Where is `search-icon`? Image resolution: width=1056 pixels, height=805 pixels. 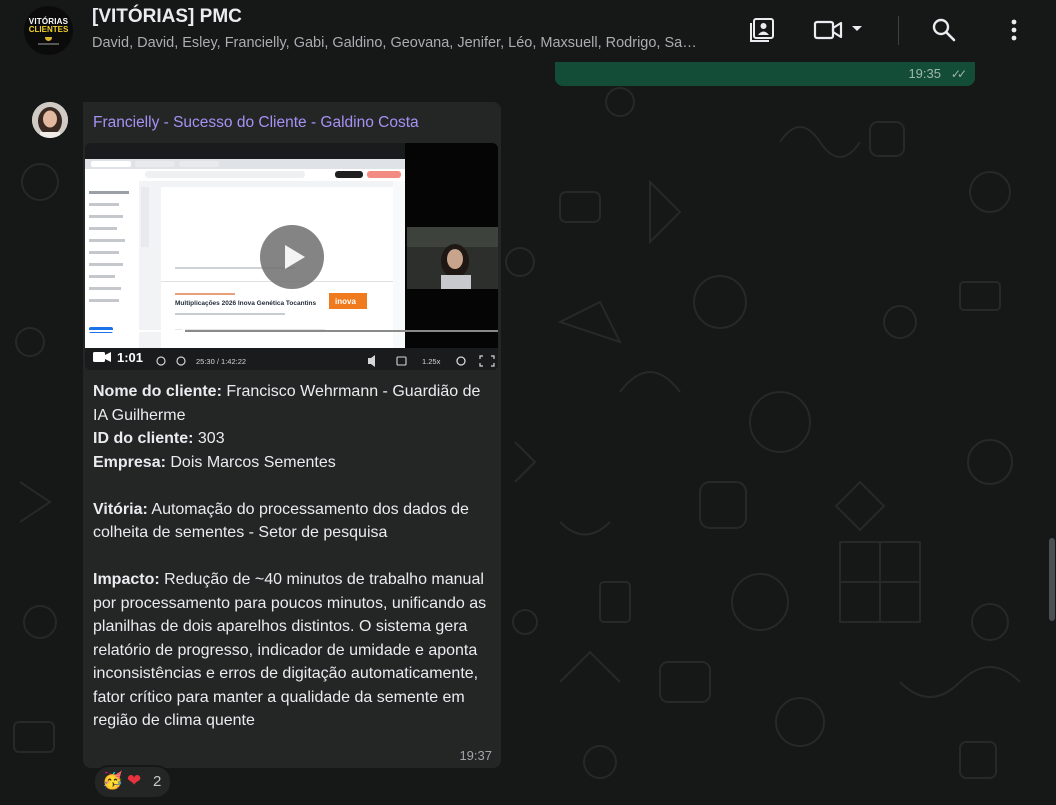
search-icon is located at coordinates (944, 30).